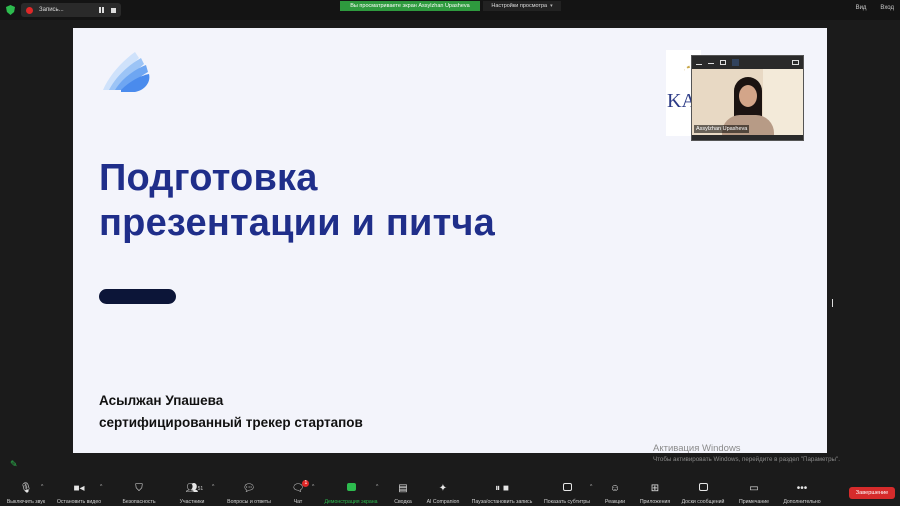  What do you see at coordinates (208, 178) in the screenshot?
I see `slide-title-line-1: Подготовка` at bounding box center [208, 178].